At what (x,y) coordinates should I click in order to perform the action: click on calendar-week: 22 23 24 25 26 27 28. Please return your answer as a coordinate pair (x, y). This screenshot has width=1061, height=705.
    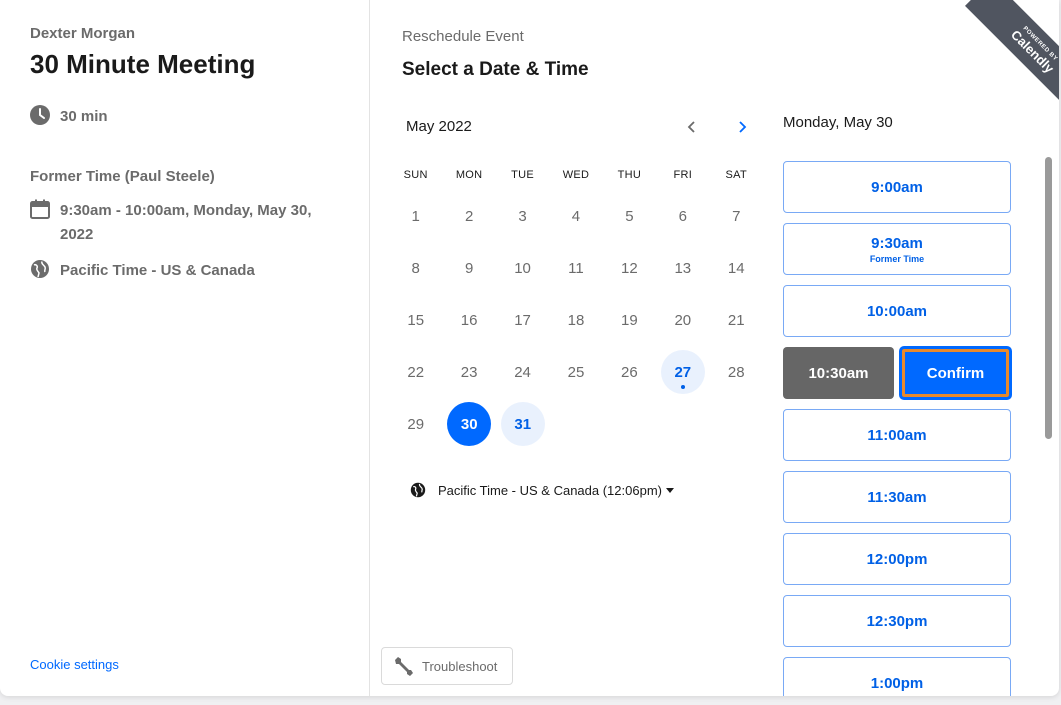
    Looking at the image, I should click on (576, 372).